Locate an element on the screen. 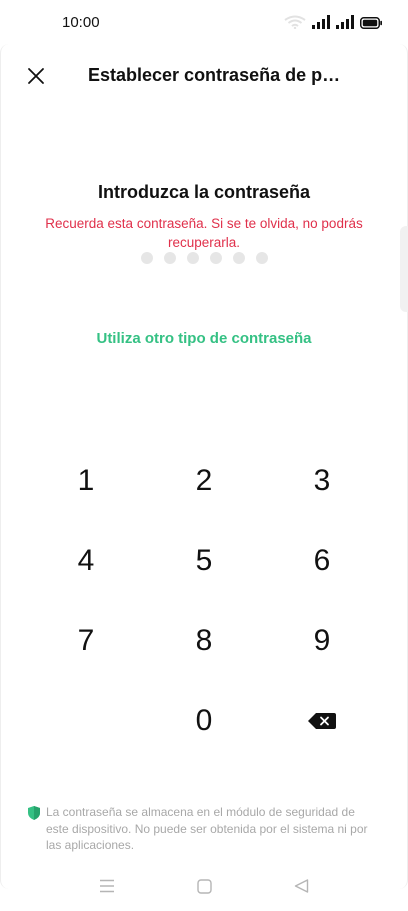 This screenshot has height=911, width=408. close-icon is located at coordinates (36, 76).